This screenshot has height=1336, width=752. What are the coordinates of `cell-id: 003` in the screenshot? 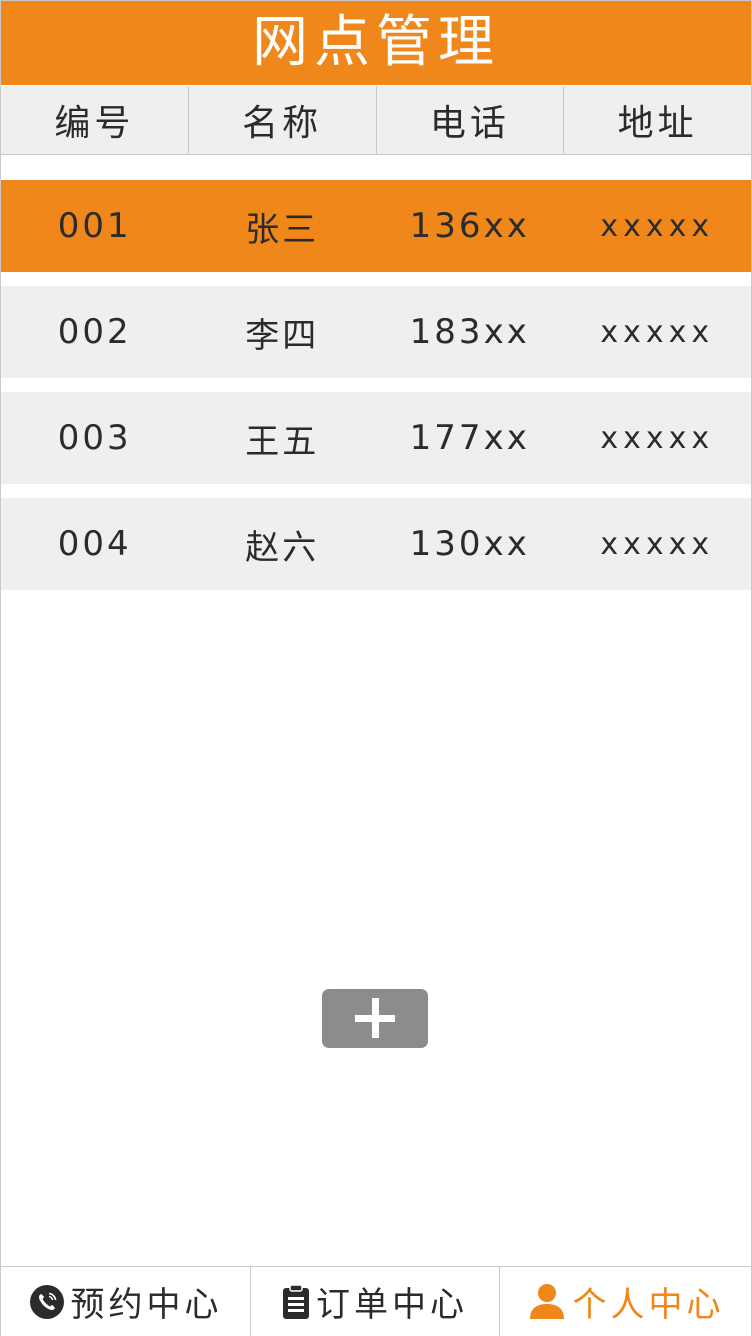 It's located at (94, 438).